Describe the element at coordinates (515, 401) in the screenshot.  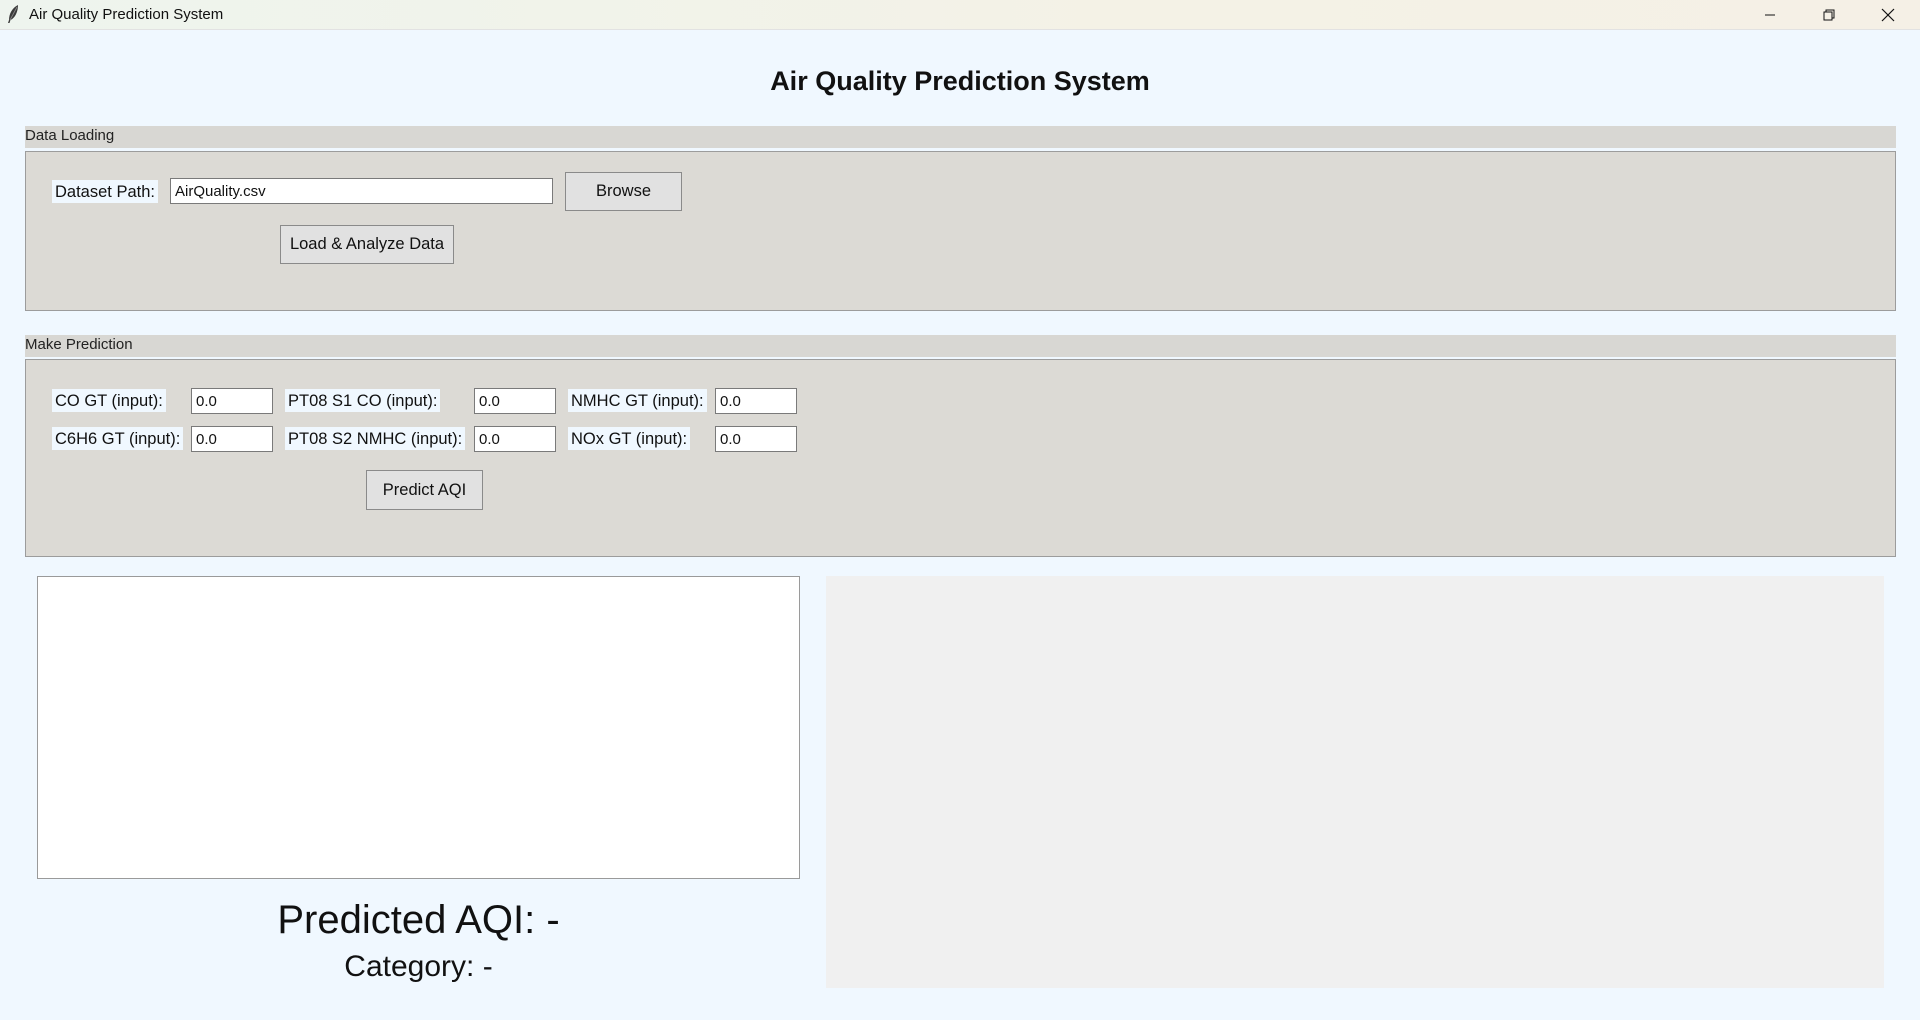
I see `pt08-s1-co-input` at that location.